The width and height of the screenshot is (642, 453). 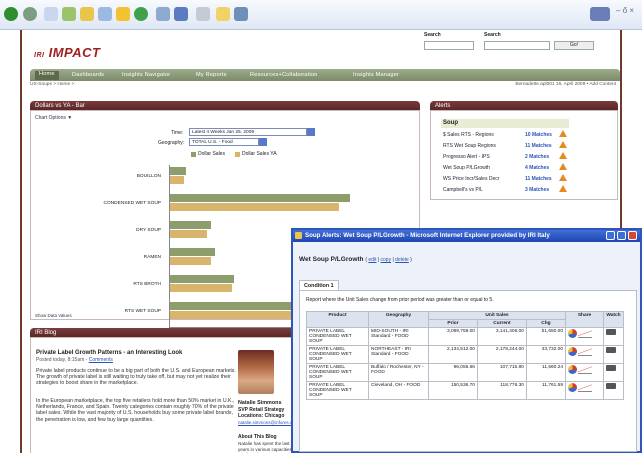 What do you see at coordinates (69, 14) in the screenshot?
I see `refresh-icon` at bounding box center [69, 14].